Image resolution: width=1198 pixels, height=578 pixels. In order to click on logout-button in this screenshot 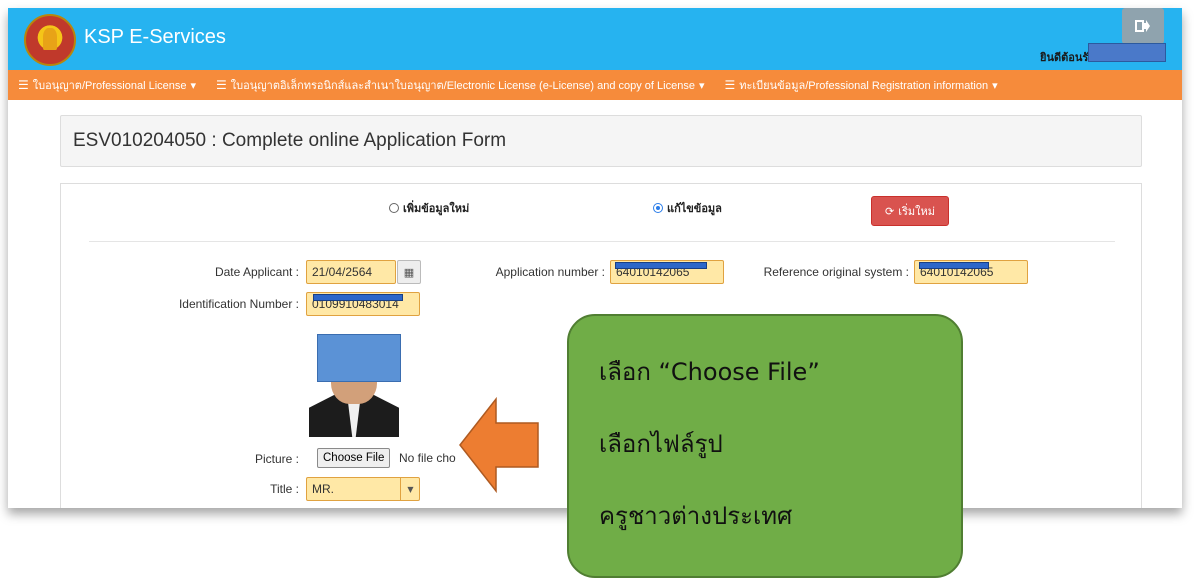, I will do `click(1143, 26)`.